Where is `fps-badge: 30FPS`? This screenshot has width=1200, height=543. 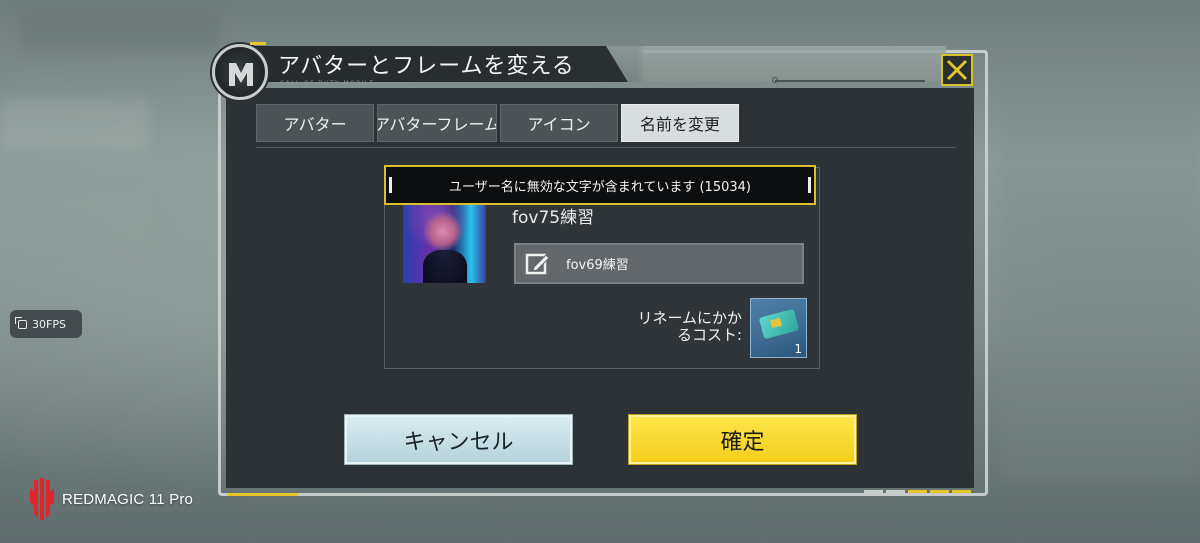 fps-badge: 30FPS is located at coordinates (46, 324).